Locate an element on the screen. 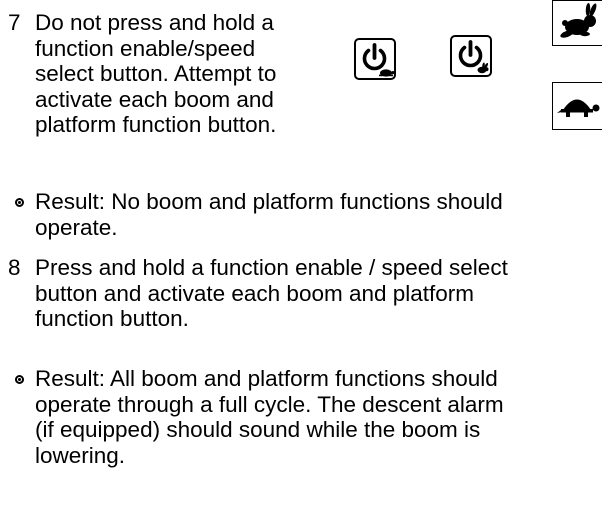 The height and width of the screenshot is (506, 602). step-line: function button. is located at coordinates (112, 318).